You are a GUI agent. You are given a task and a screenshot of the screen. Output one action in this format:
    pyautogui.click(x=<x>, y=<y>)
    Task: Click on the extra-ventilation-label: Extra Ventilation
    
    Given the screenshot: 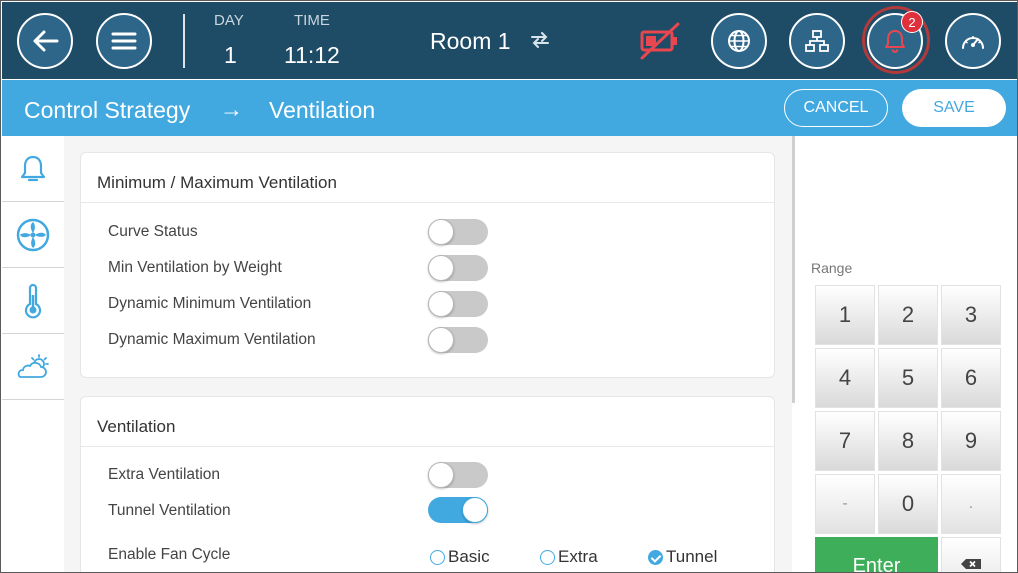 What is the action you would take?
    pyautogui.click(x=164, y=474)
    